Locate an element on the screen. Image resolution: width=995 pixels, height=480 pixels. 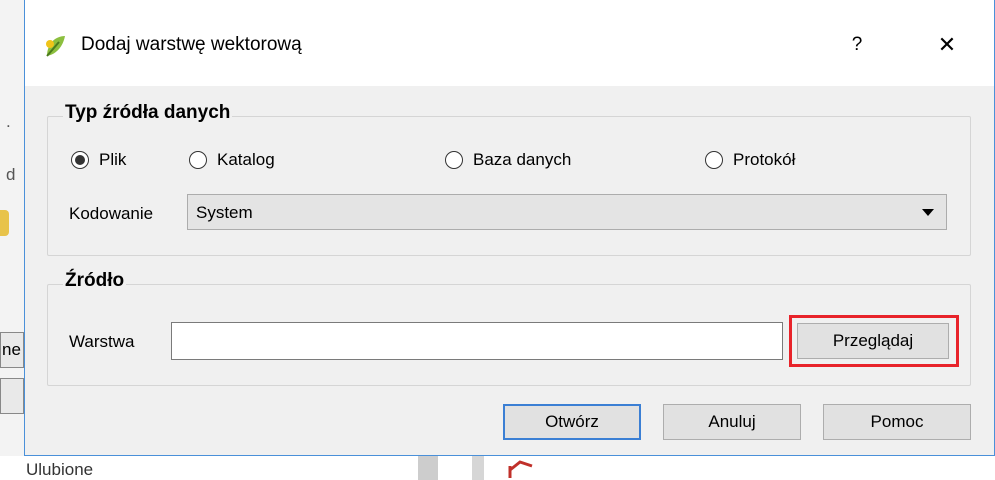
source-type-title: Typ źródła danych is located at coordinates (148, 113).